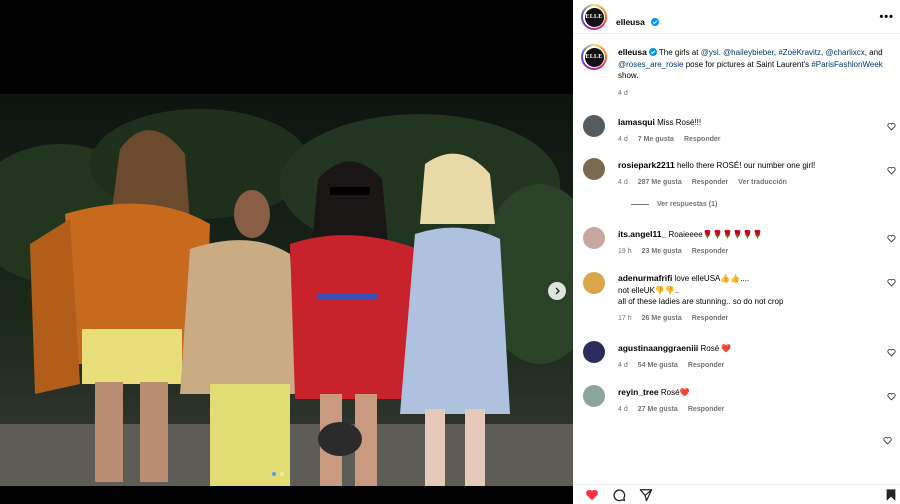  What do you see at coordinates (645, 278) in the screenshot?
I see `comment-username: adenurmafrifi` at bounding box center [645, 278].